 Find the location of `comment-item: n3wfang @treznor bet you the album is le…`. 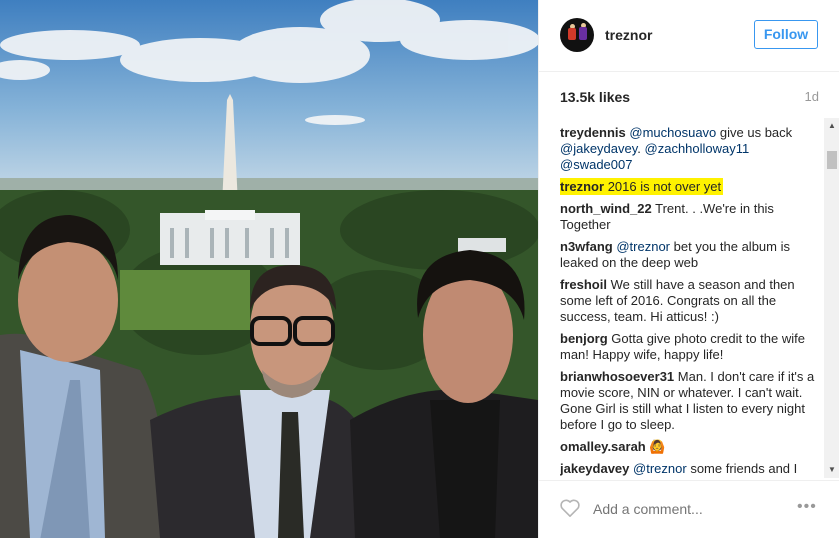

comment-item: n3wfang @treznor bet you the album is le… is located at coordinates (691, 255).